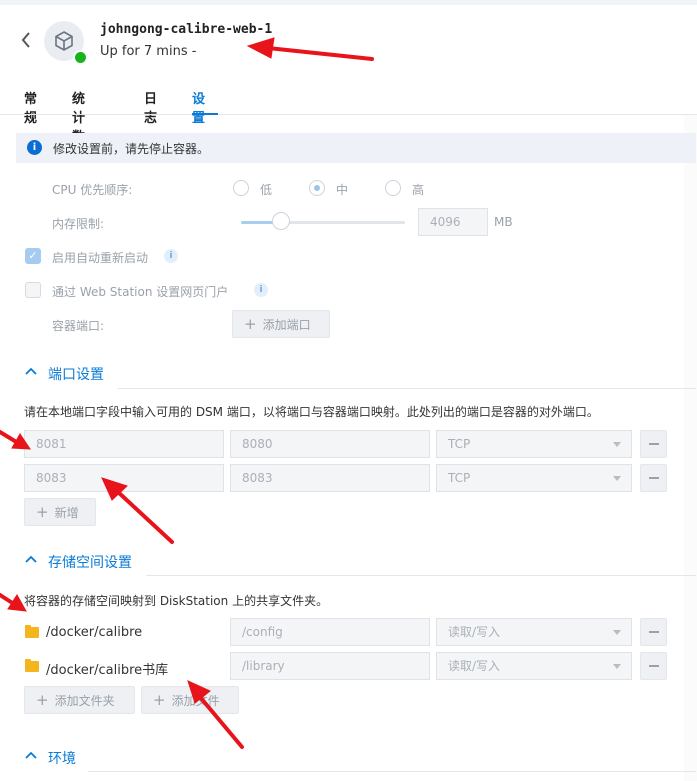 The image size is (697, 781). Describe the element at coordinates (241, 188) in the screenshot. I see `cpu-low-radio` at that location.